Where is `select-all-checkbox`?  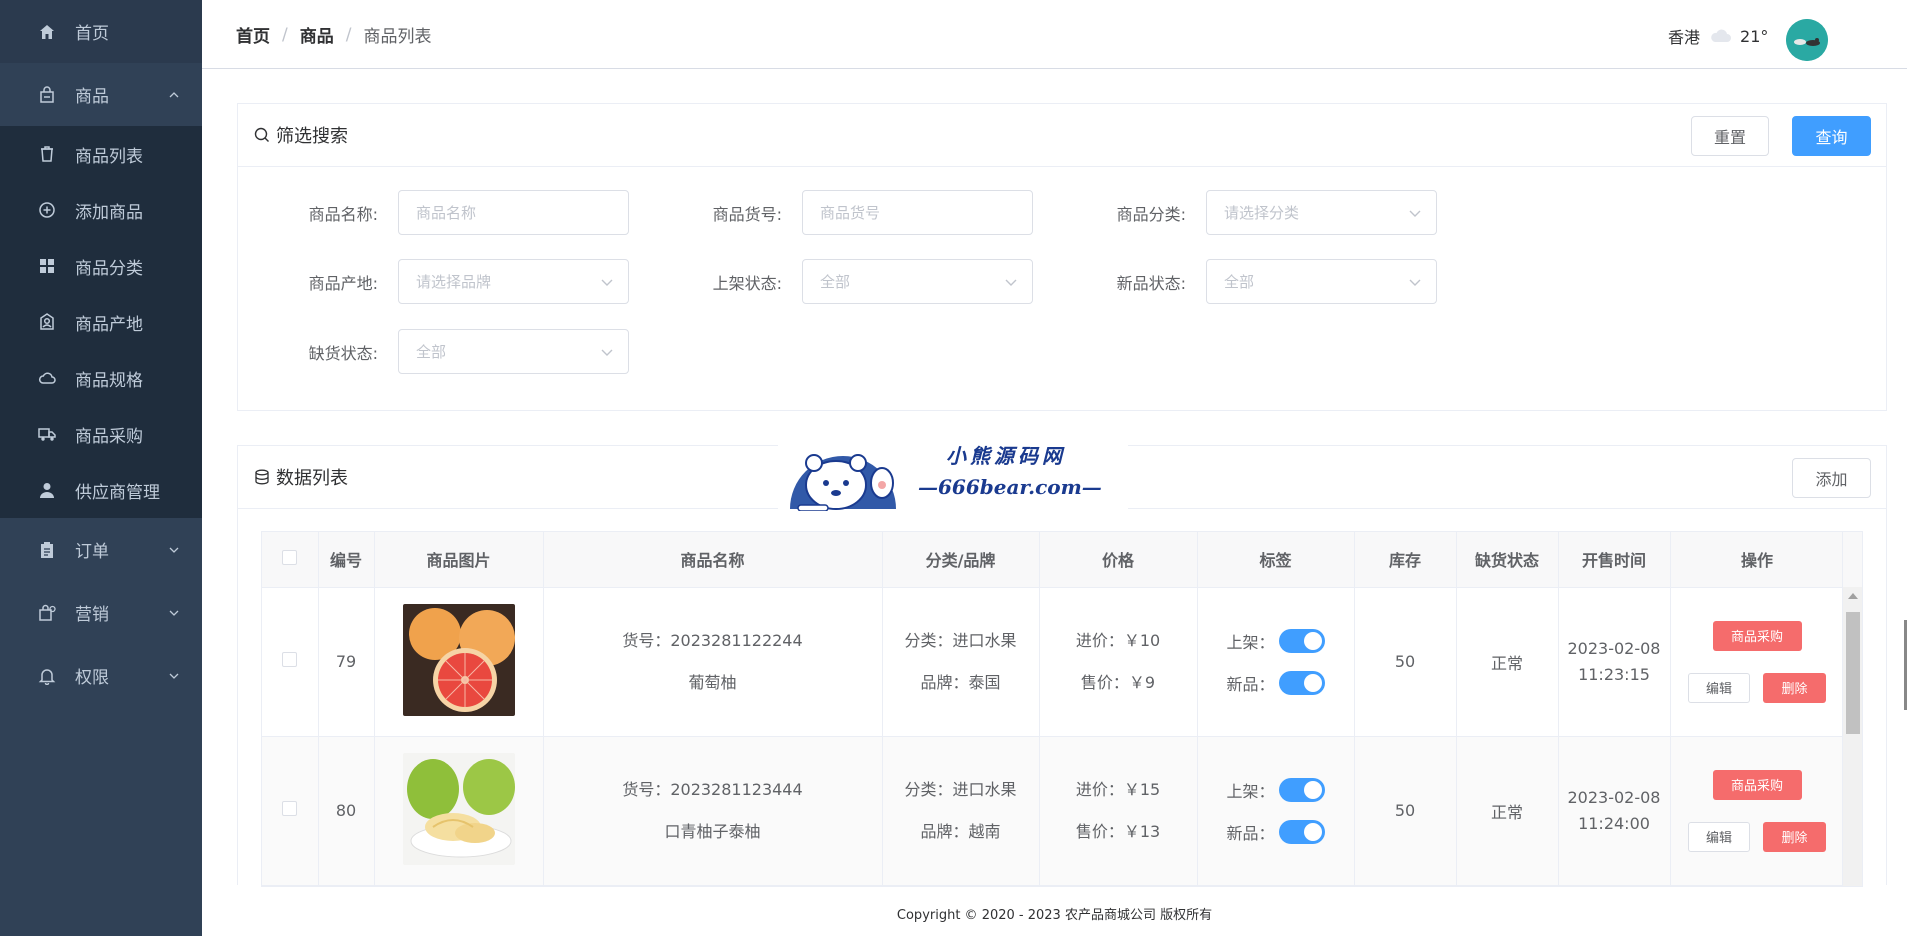
select-all-checkbox is located at coordinates (290, 557).